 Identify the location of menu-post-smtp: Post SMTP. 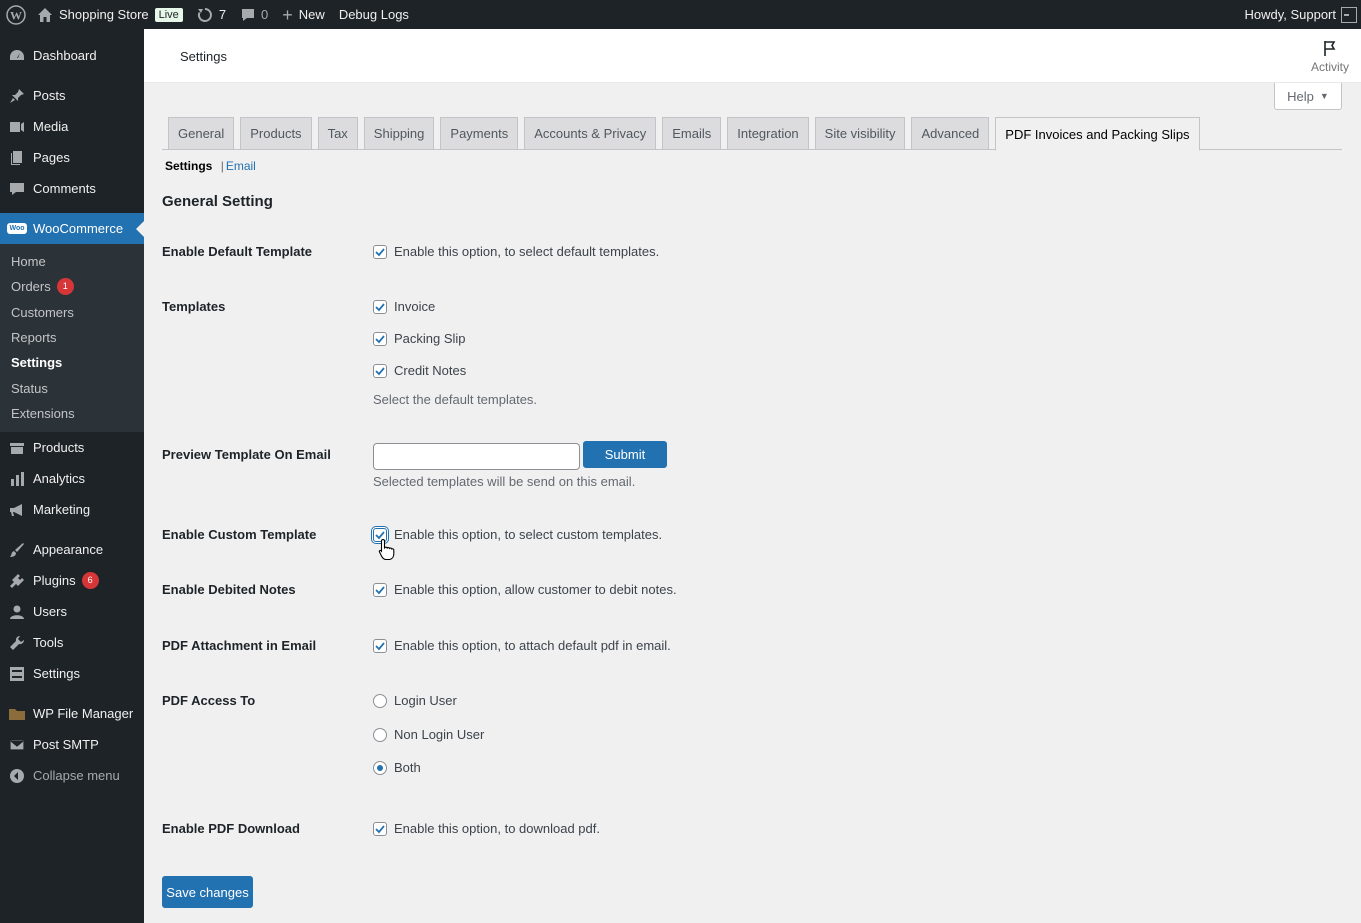
(72, 744).